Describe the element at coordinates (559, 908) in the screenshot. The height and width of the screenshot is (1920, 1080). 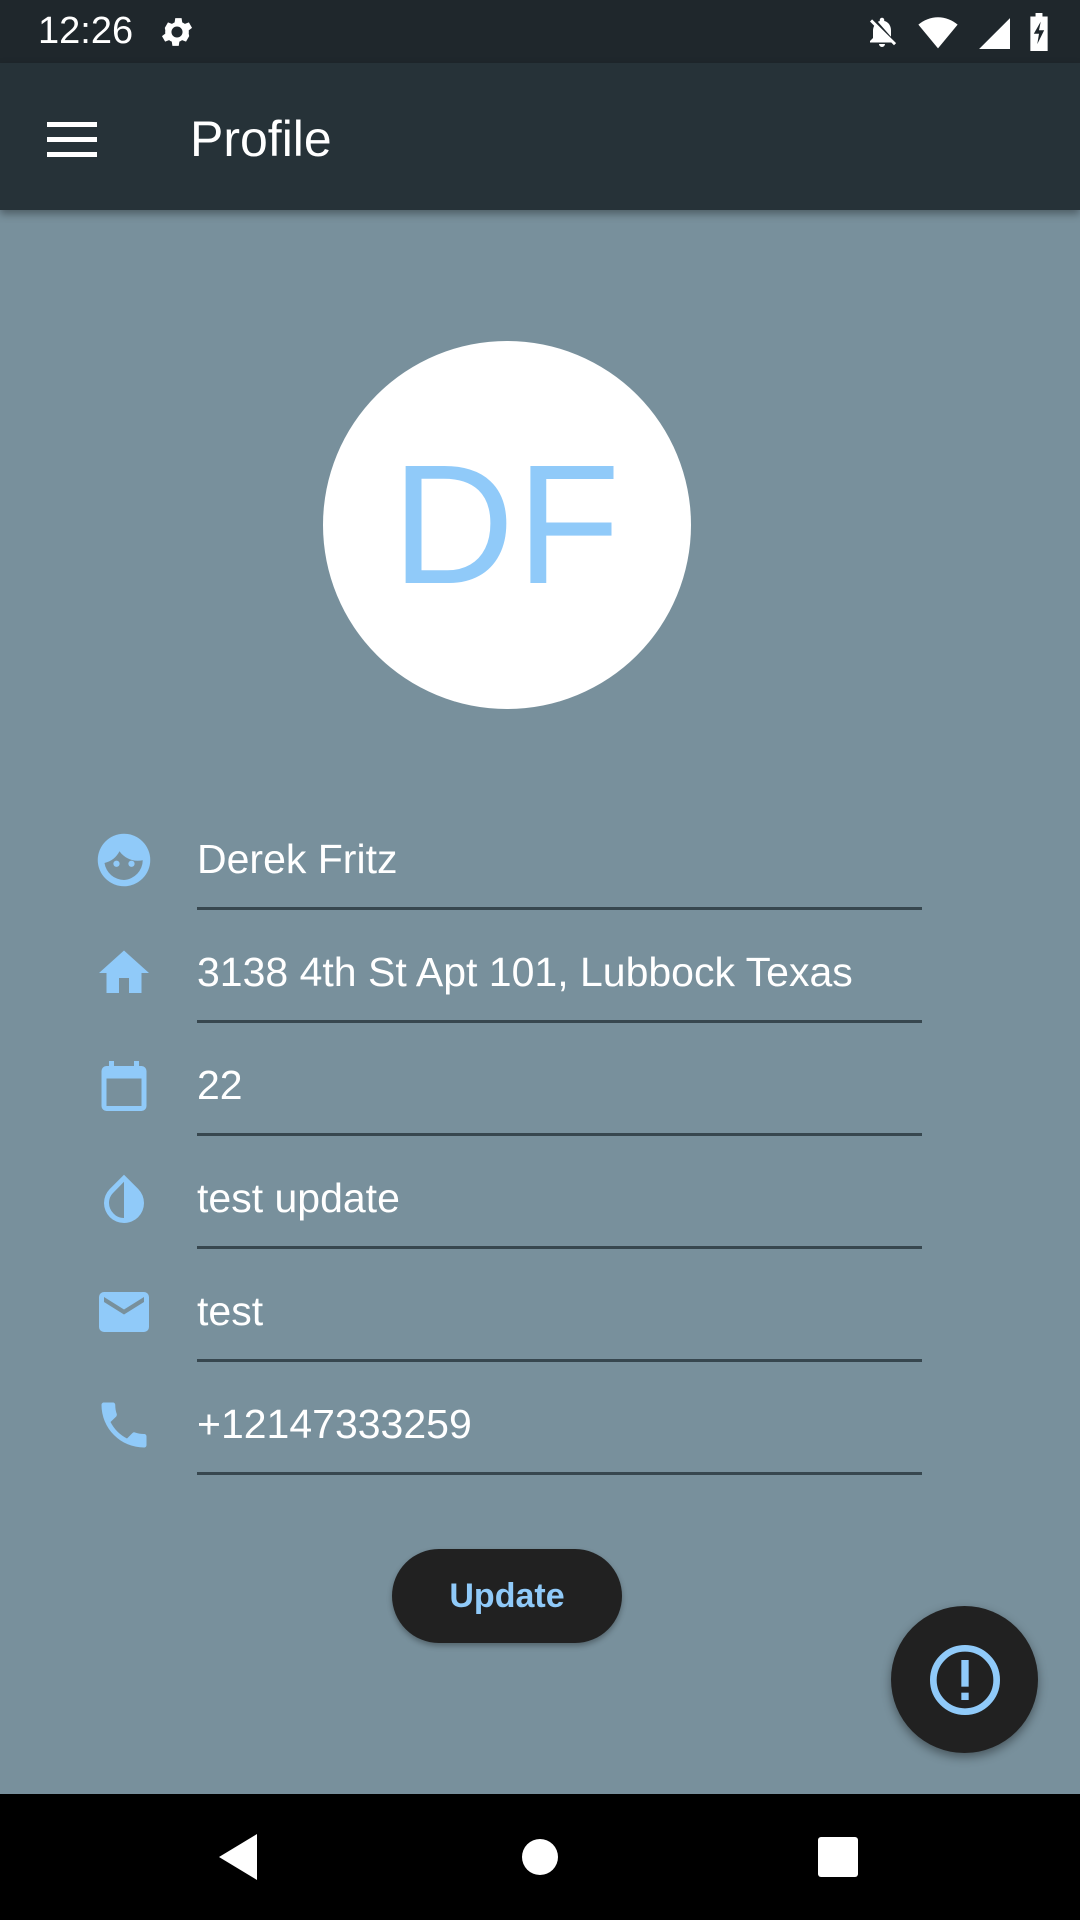
I see `name-underline` at that location.